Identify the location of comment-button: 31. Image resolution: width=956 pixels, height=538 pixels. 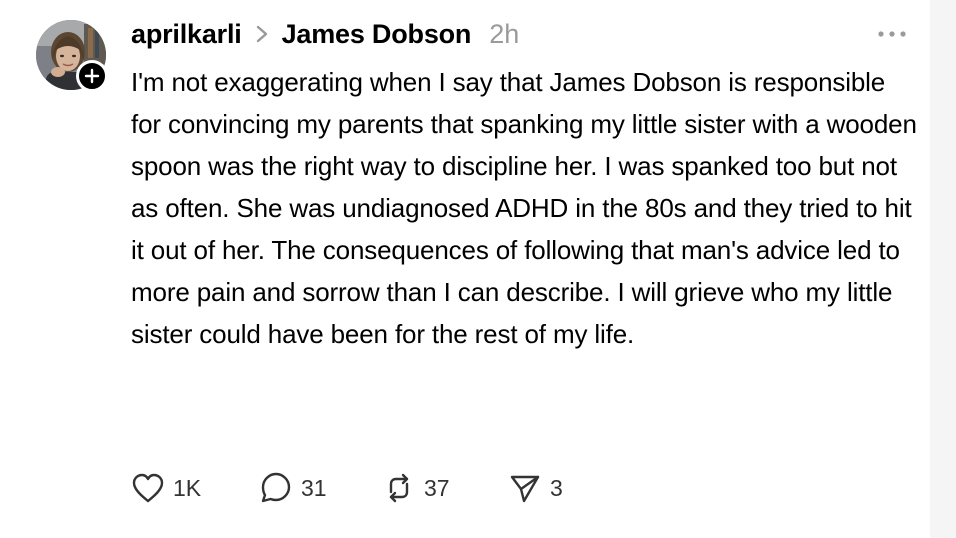
(320, 488).